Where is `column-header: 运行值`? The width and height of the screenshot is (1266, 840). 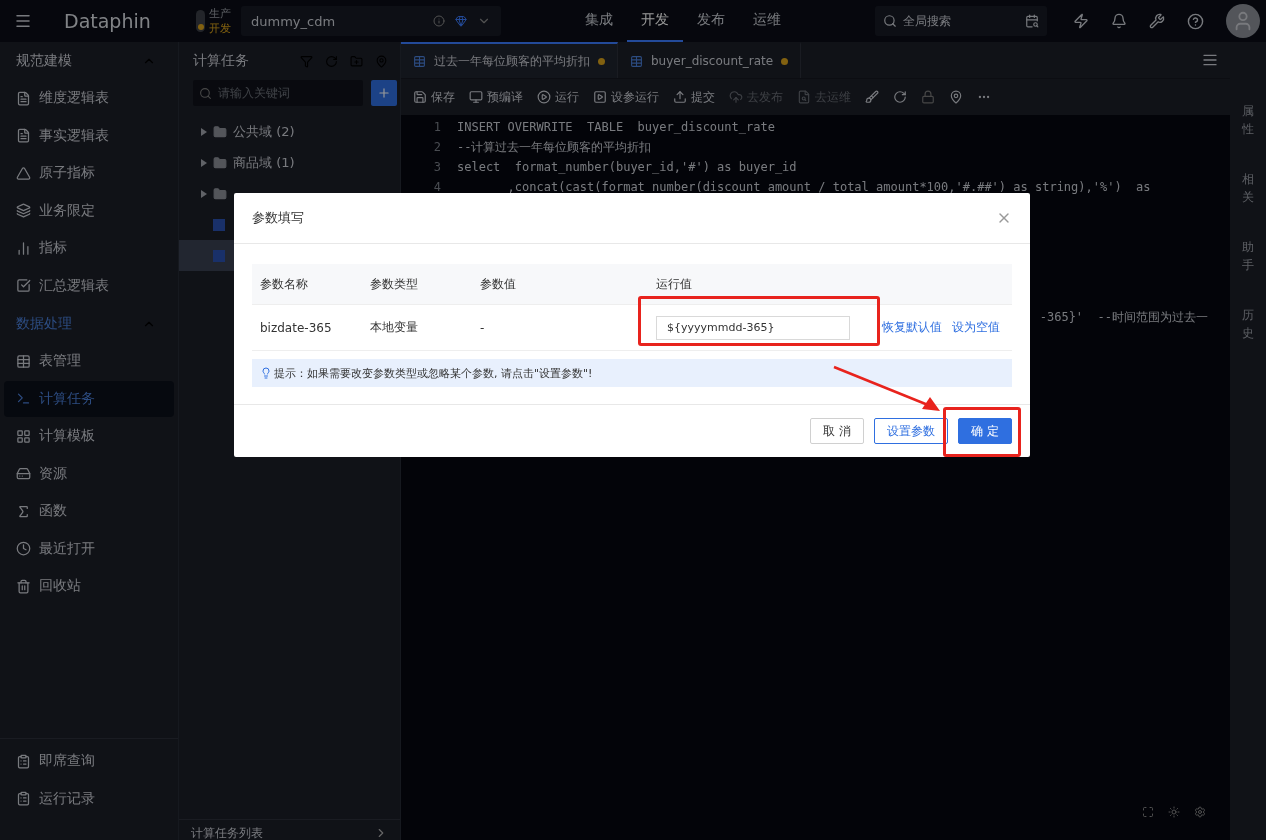 column-header: 运行值 is located at coordinates (674, 284).